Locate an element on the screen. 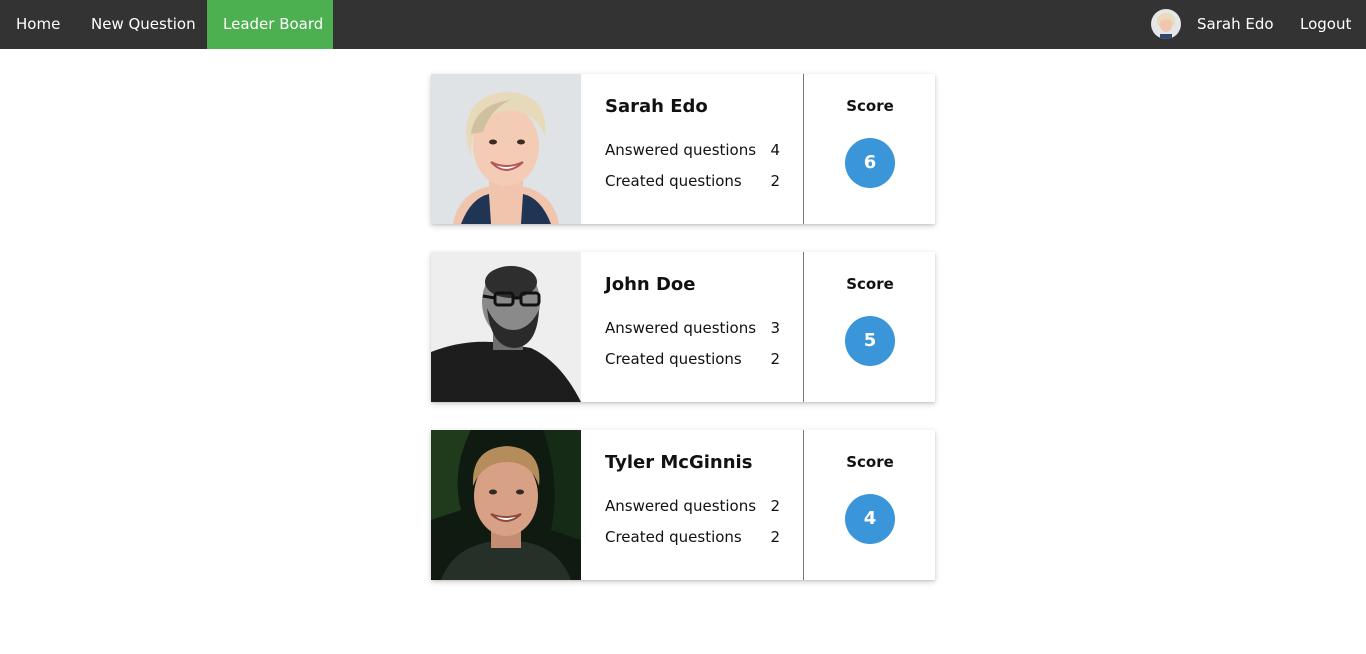 The height and width of the screenshot is (654, 1366). user-name: John Doe is located at coordinates (650, 284).